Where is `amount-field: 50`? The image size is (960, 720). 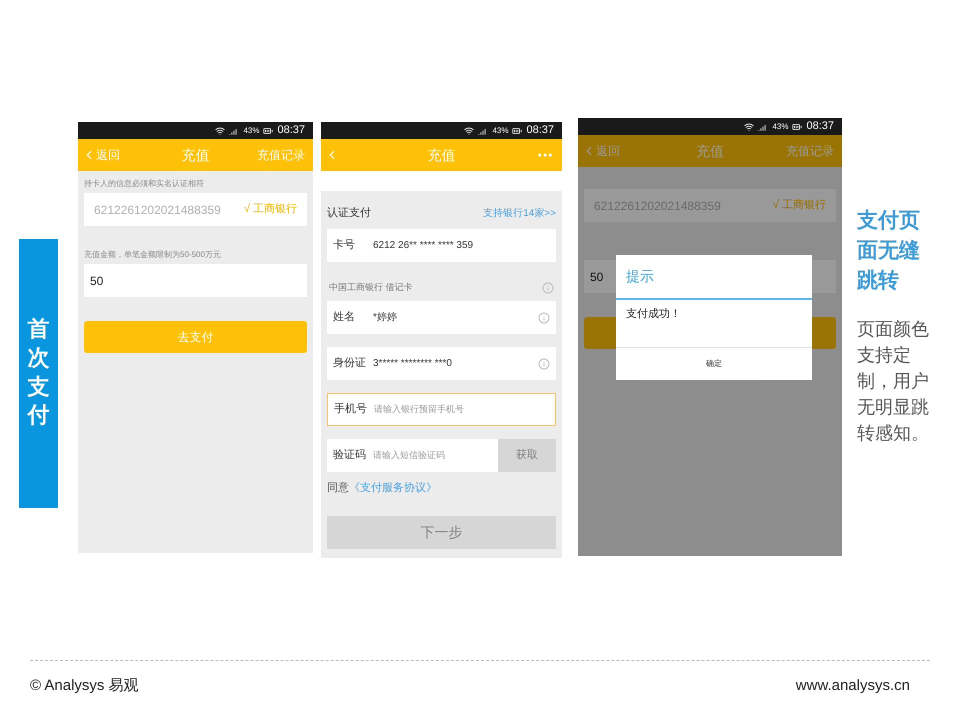
amount-field: 50 is located at coordinates (195, 280).